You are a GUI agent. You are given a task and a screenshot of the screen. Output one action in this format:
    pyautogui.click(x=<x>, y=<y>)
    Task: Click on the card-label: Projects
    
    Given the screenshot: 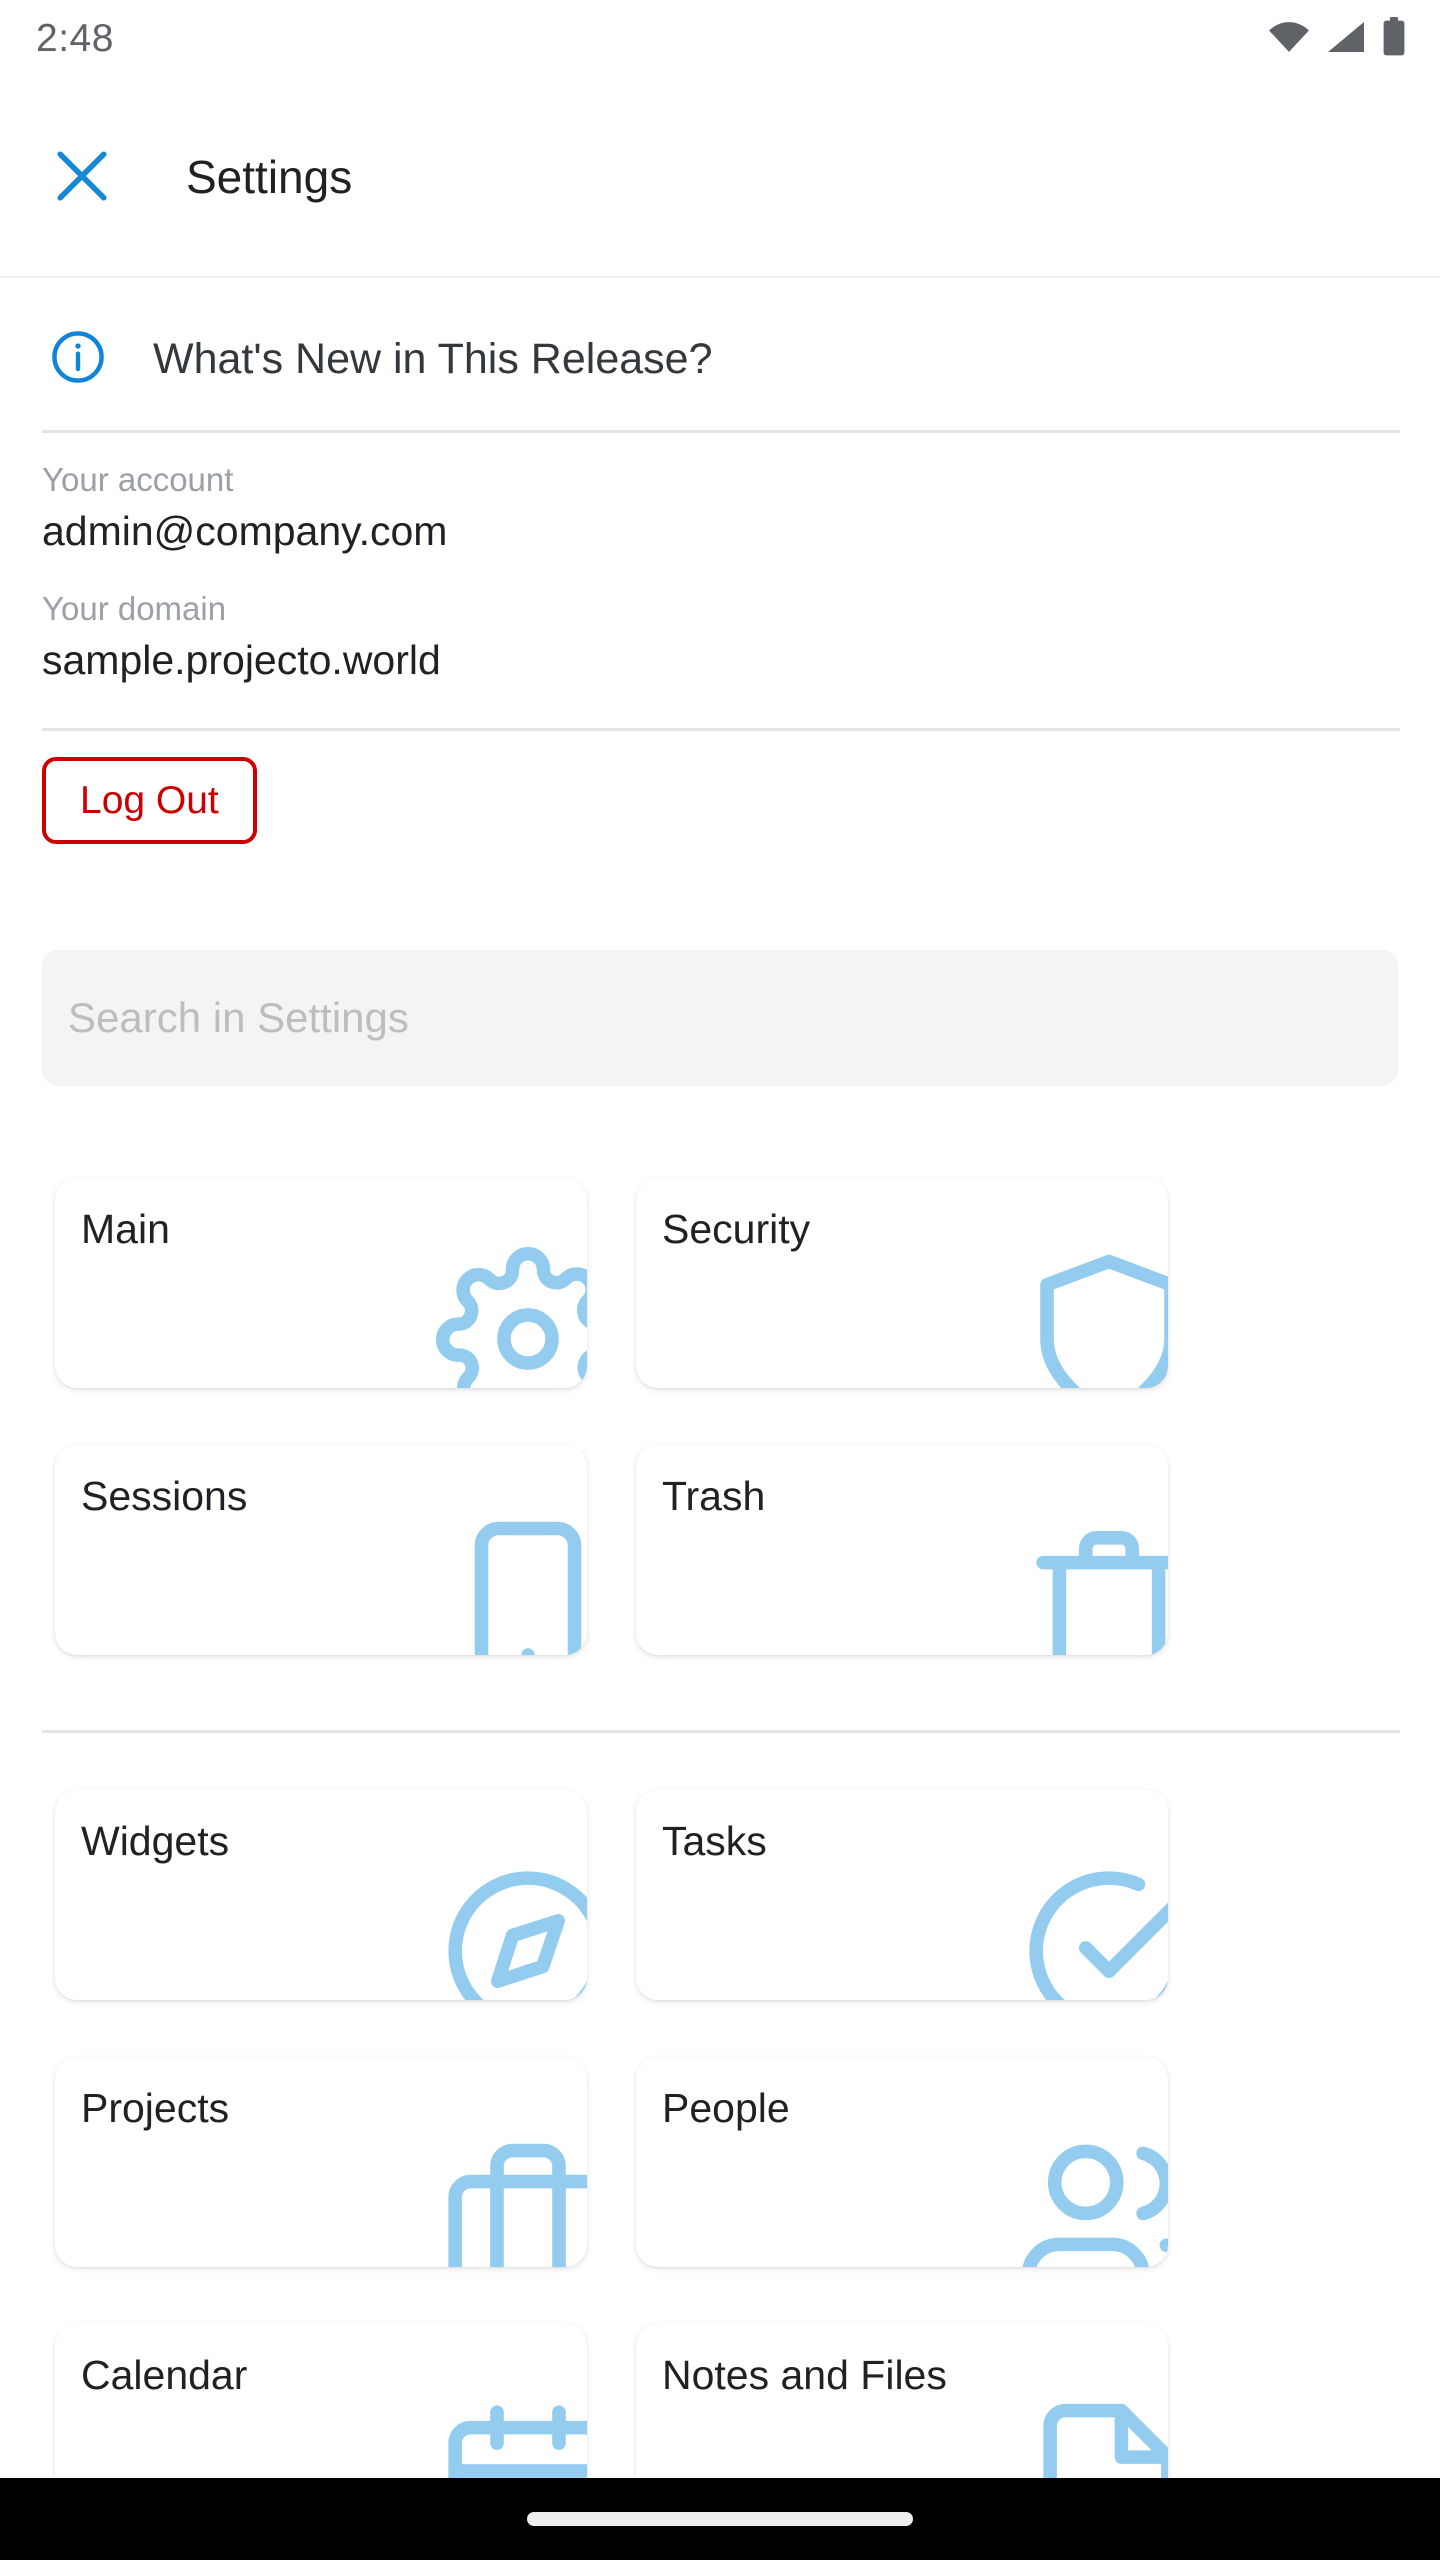 What is the action you would take?
    pyautogui.click(x=155, y=2108)
    